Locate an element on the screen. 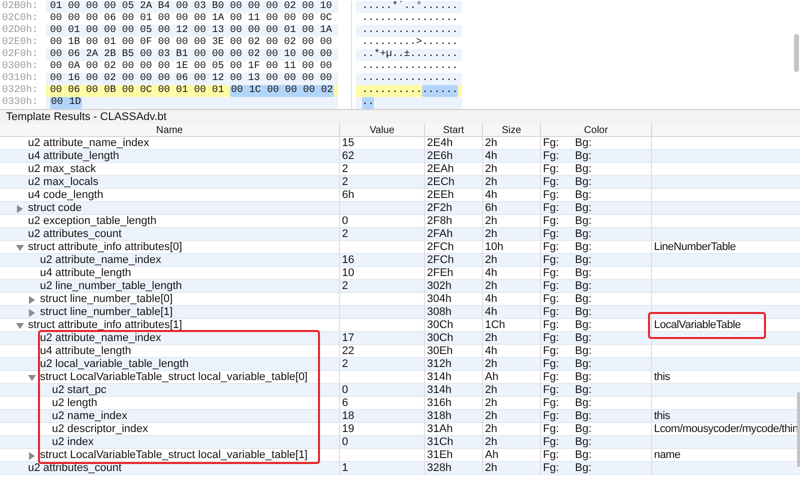 The height and width of the screenshot is (478, 800). field-value: 17 is located at coordinates (348, 338).